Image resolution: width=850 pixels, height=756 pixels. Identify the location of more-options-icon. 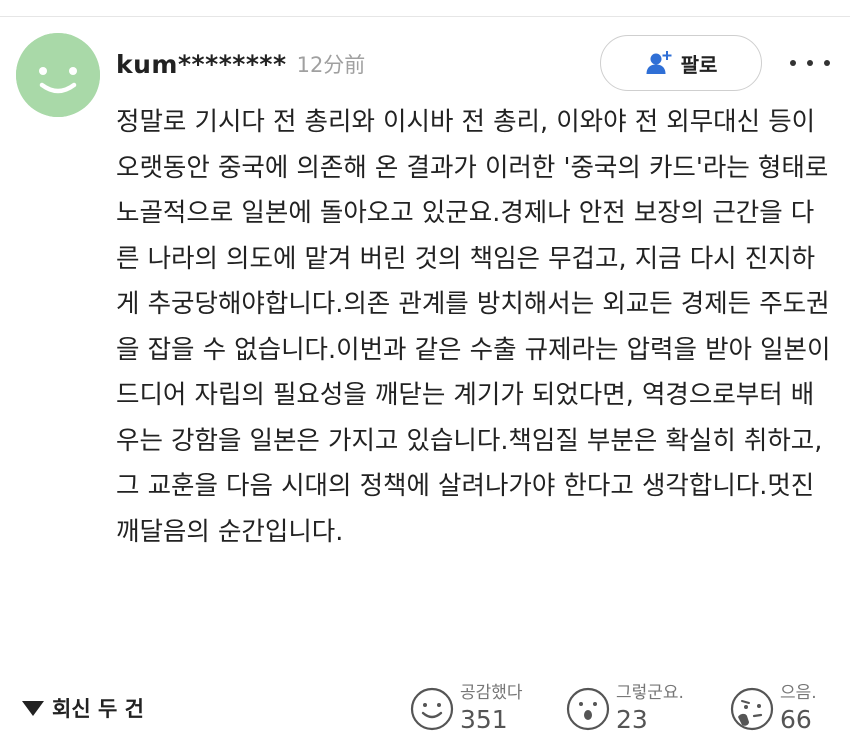
(810, 63).